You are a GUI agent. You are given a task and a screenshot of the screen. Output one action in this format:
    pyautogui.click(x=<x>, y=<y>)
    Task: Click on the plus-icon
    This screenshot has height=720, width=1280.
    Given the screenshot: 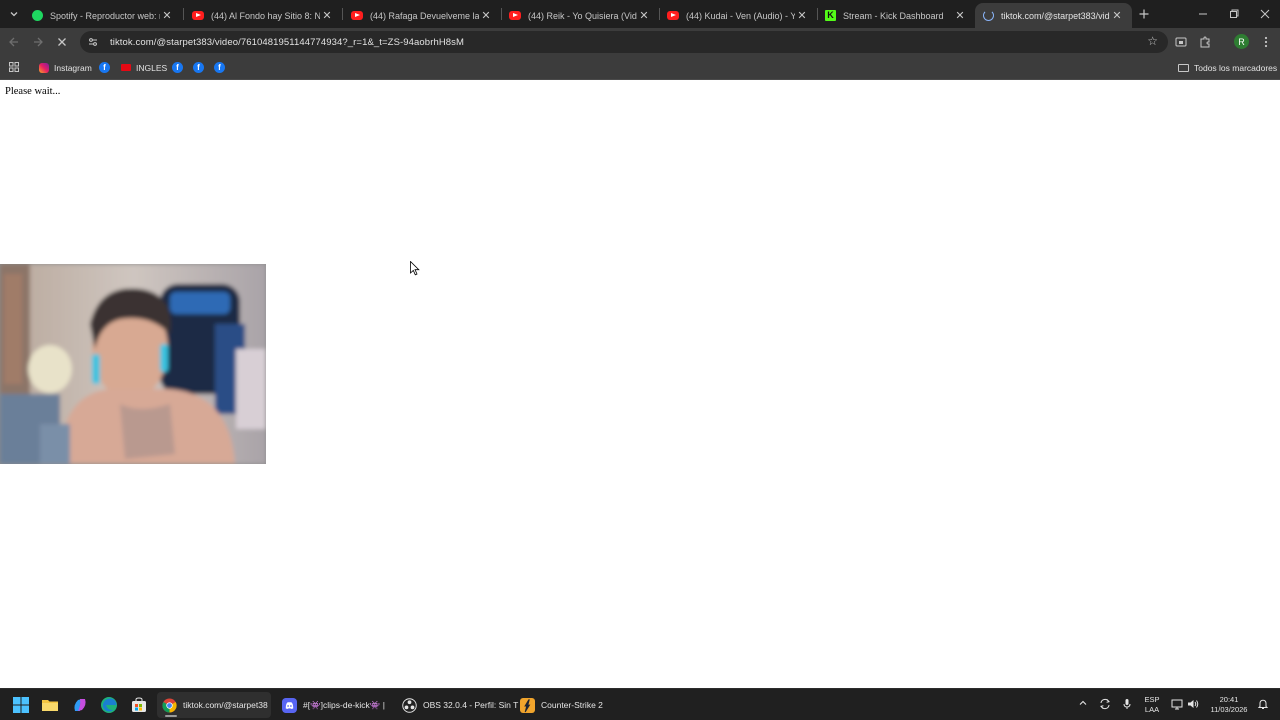 What is the action you would take?
    pyautogui.click(x=1144, y=14)
    